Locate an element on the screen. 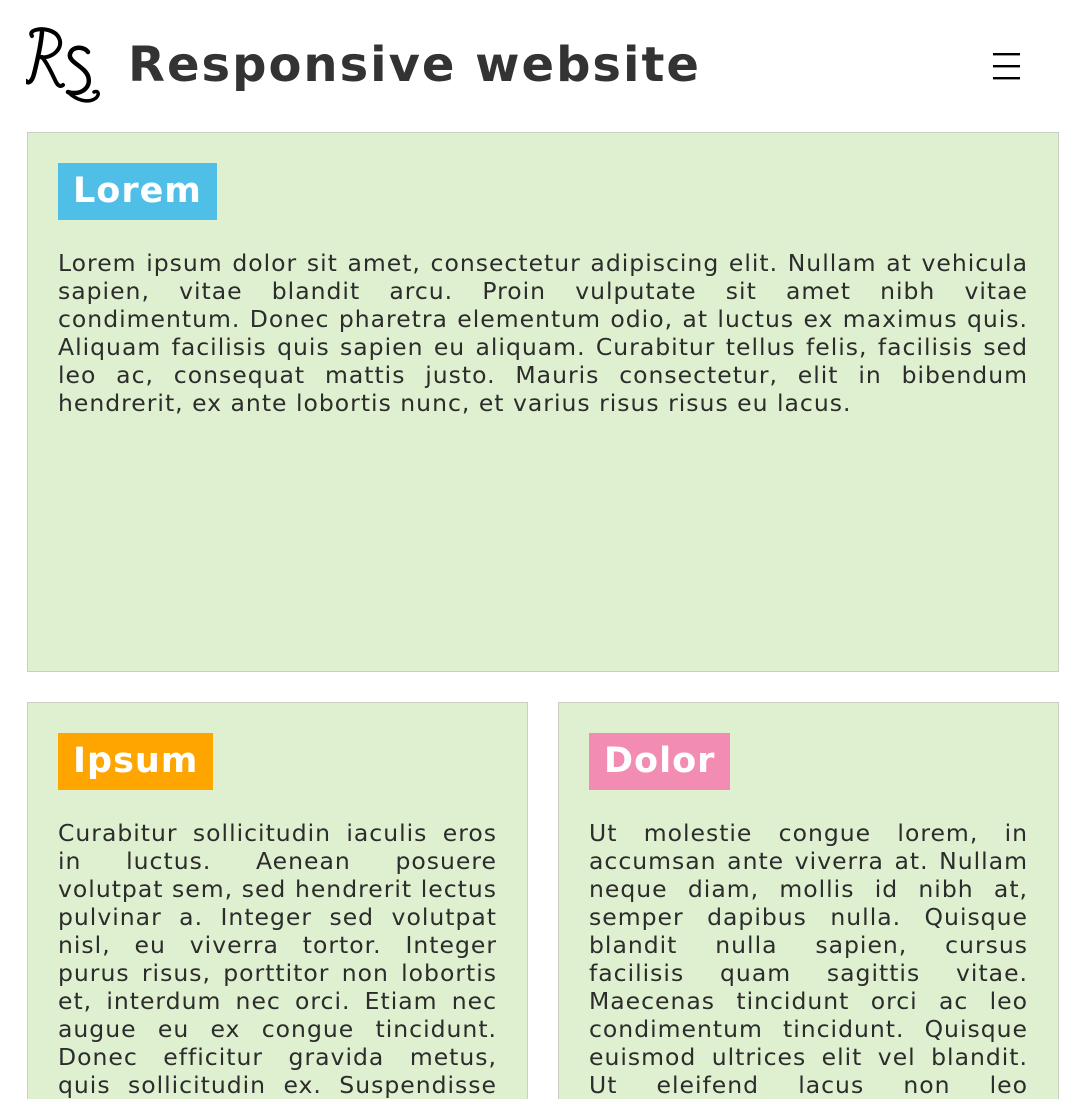  hamburger-menu-icon is located at coordinates (1006, 66).